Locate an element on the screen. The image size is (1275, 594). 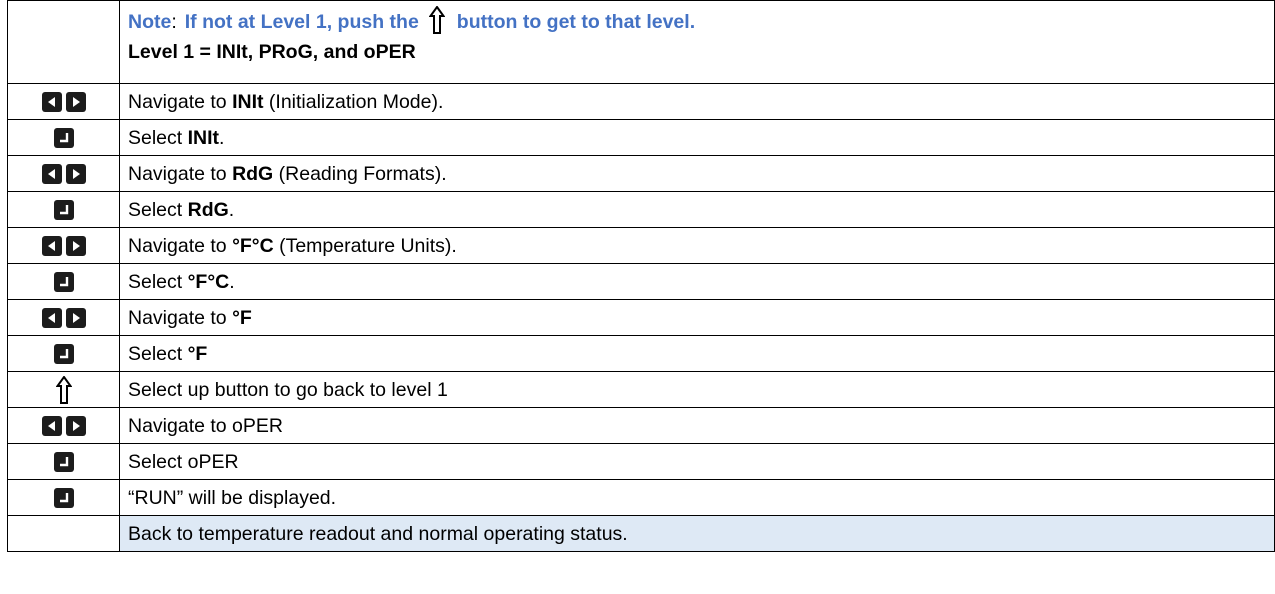
step-text-cell: Navigate to RdG (Reading Formats). is located at coordinates (697, 173).